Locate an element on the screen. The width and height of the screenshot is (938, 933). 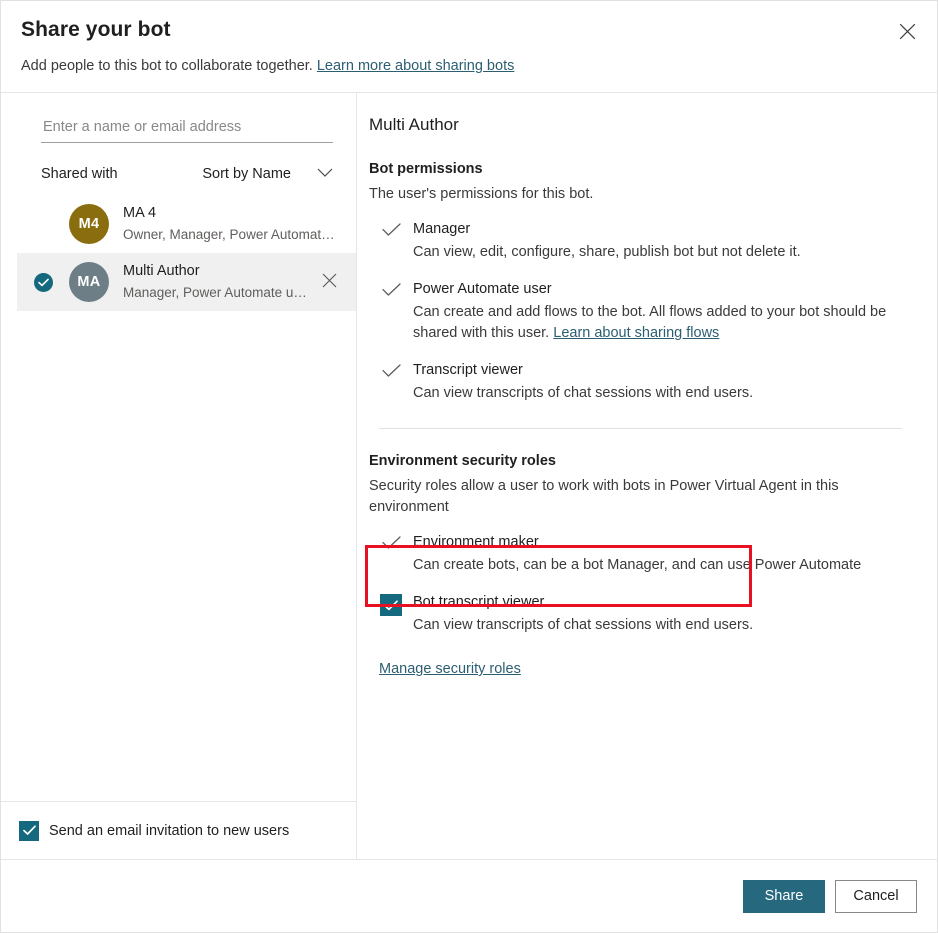
bot-permissions-title: Bot permissions is located at coordinates (426, 169).